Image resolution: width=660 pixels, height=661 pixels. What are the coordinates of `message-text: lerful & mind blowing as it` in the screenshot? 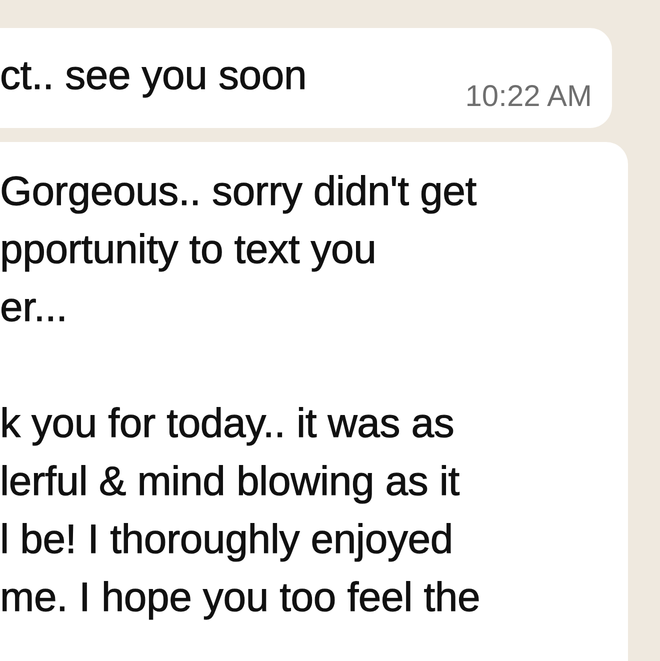 It's located at (230, 481).